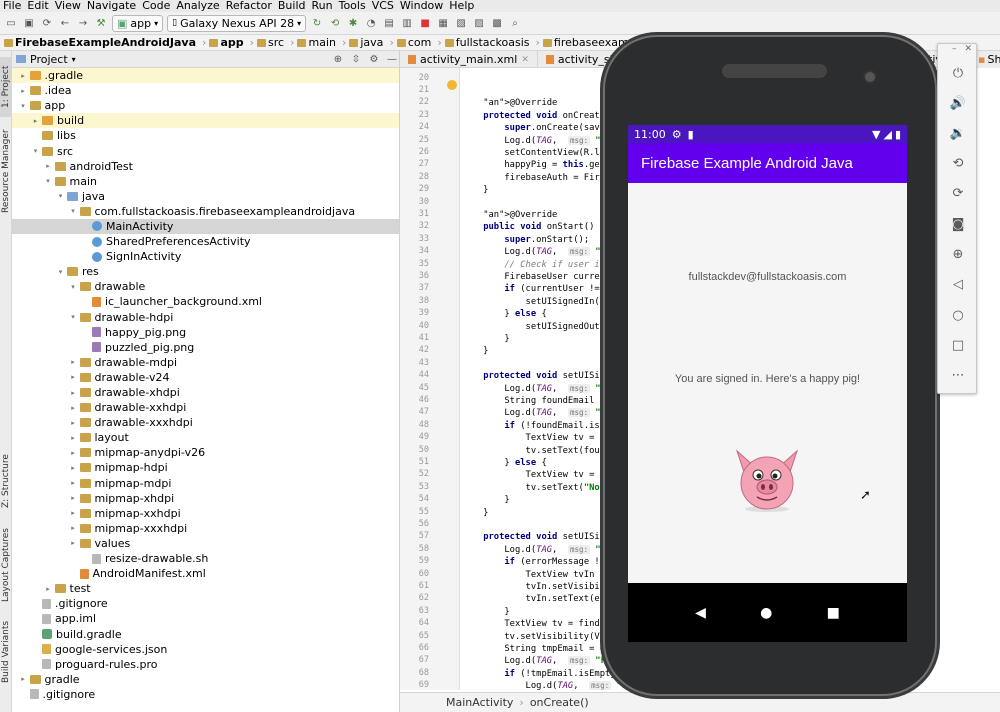 The width and height of the screenshot is (1000, 712). Describe the element at coordinates (479, 702) in the screenshot. I see `status-crumb-class: MainActivity` at that location.